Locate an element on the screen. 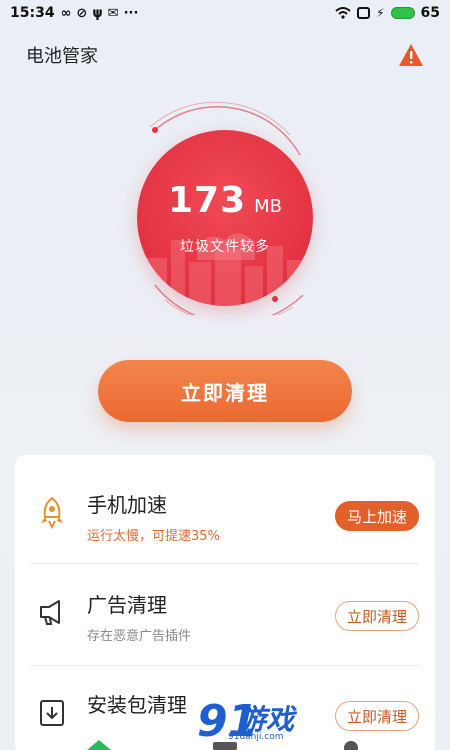 This screenshot has height=750, width=450. battery-level: 65 is located at coordinates (430, 13).